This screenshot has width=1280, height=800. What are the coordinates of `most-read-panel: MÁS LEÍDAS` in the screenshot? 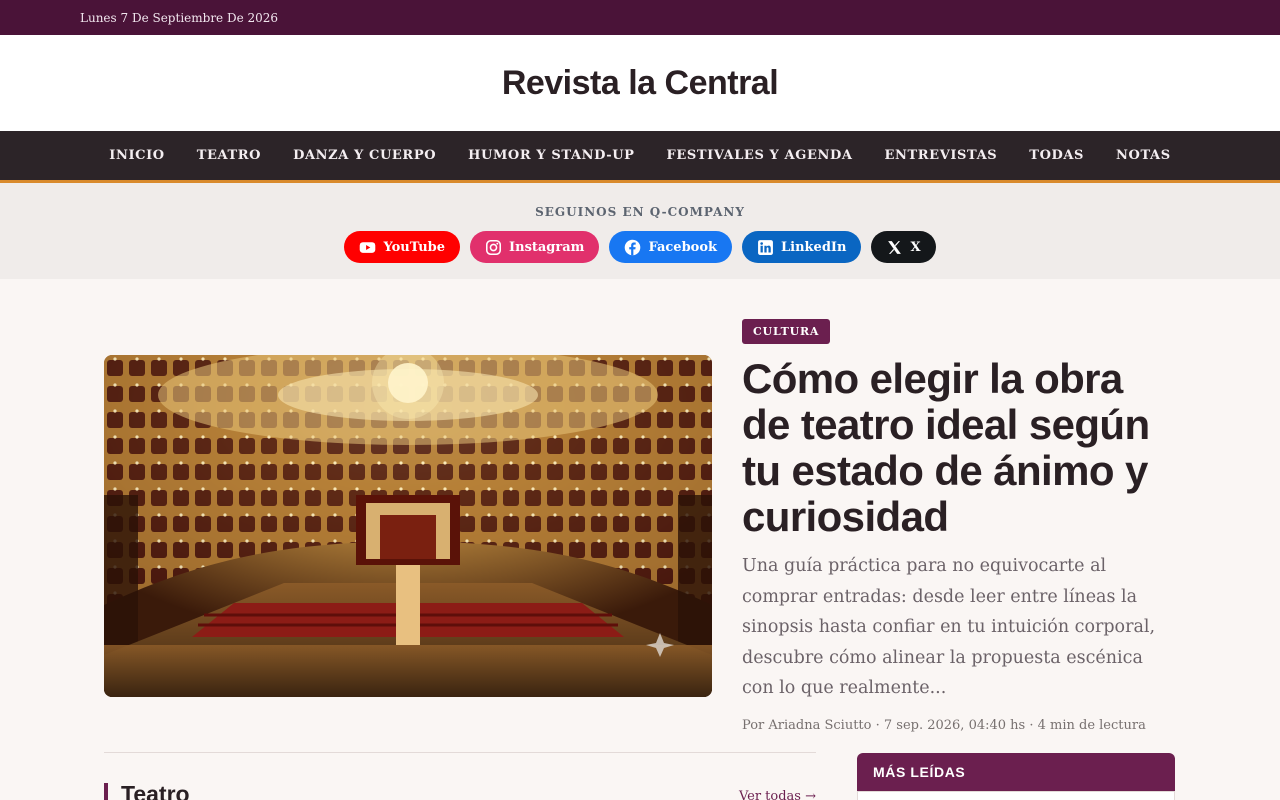 It's located at (1016, 776).